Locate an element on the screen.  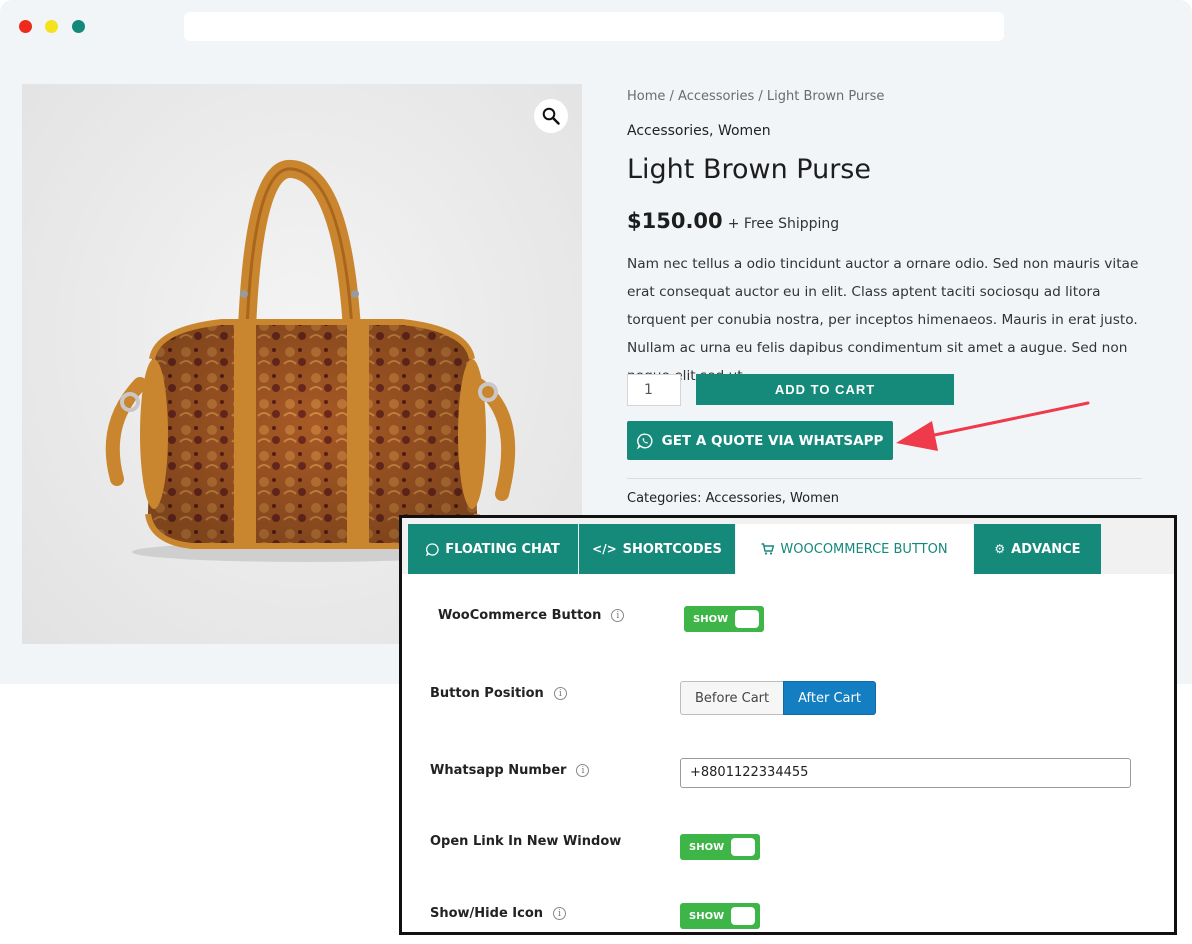
gears-icon: ⚙ is located at coordinates (1000, 549).